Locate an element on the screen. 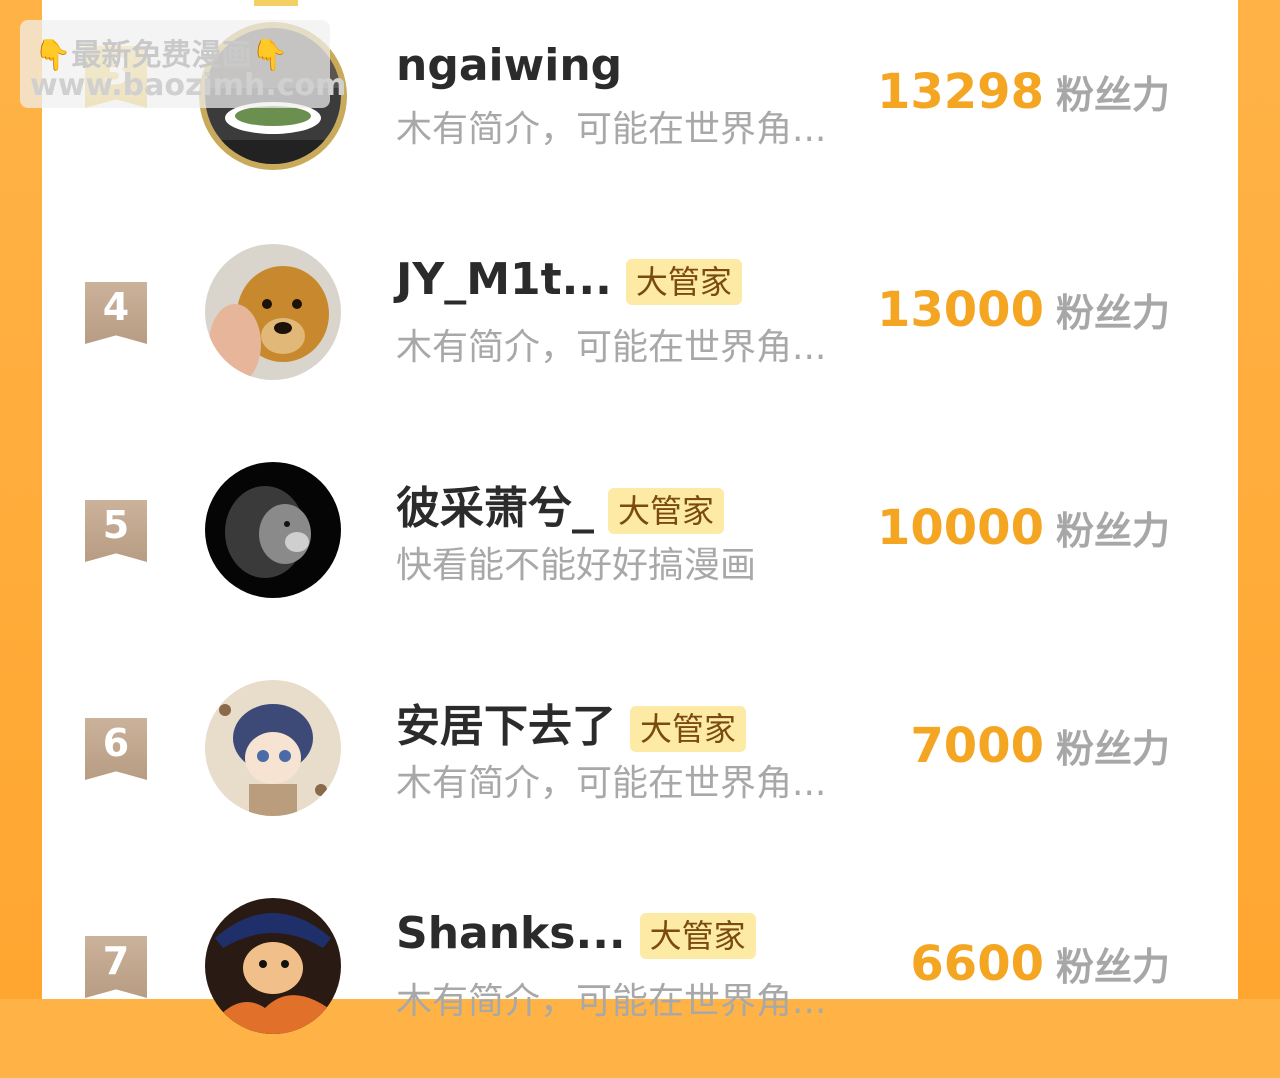 The height and width of the screenshot is (1078, 1280). user-name: ngaiwing is located at coordinates (509, 65).